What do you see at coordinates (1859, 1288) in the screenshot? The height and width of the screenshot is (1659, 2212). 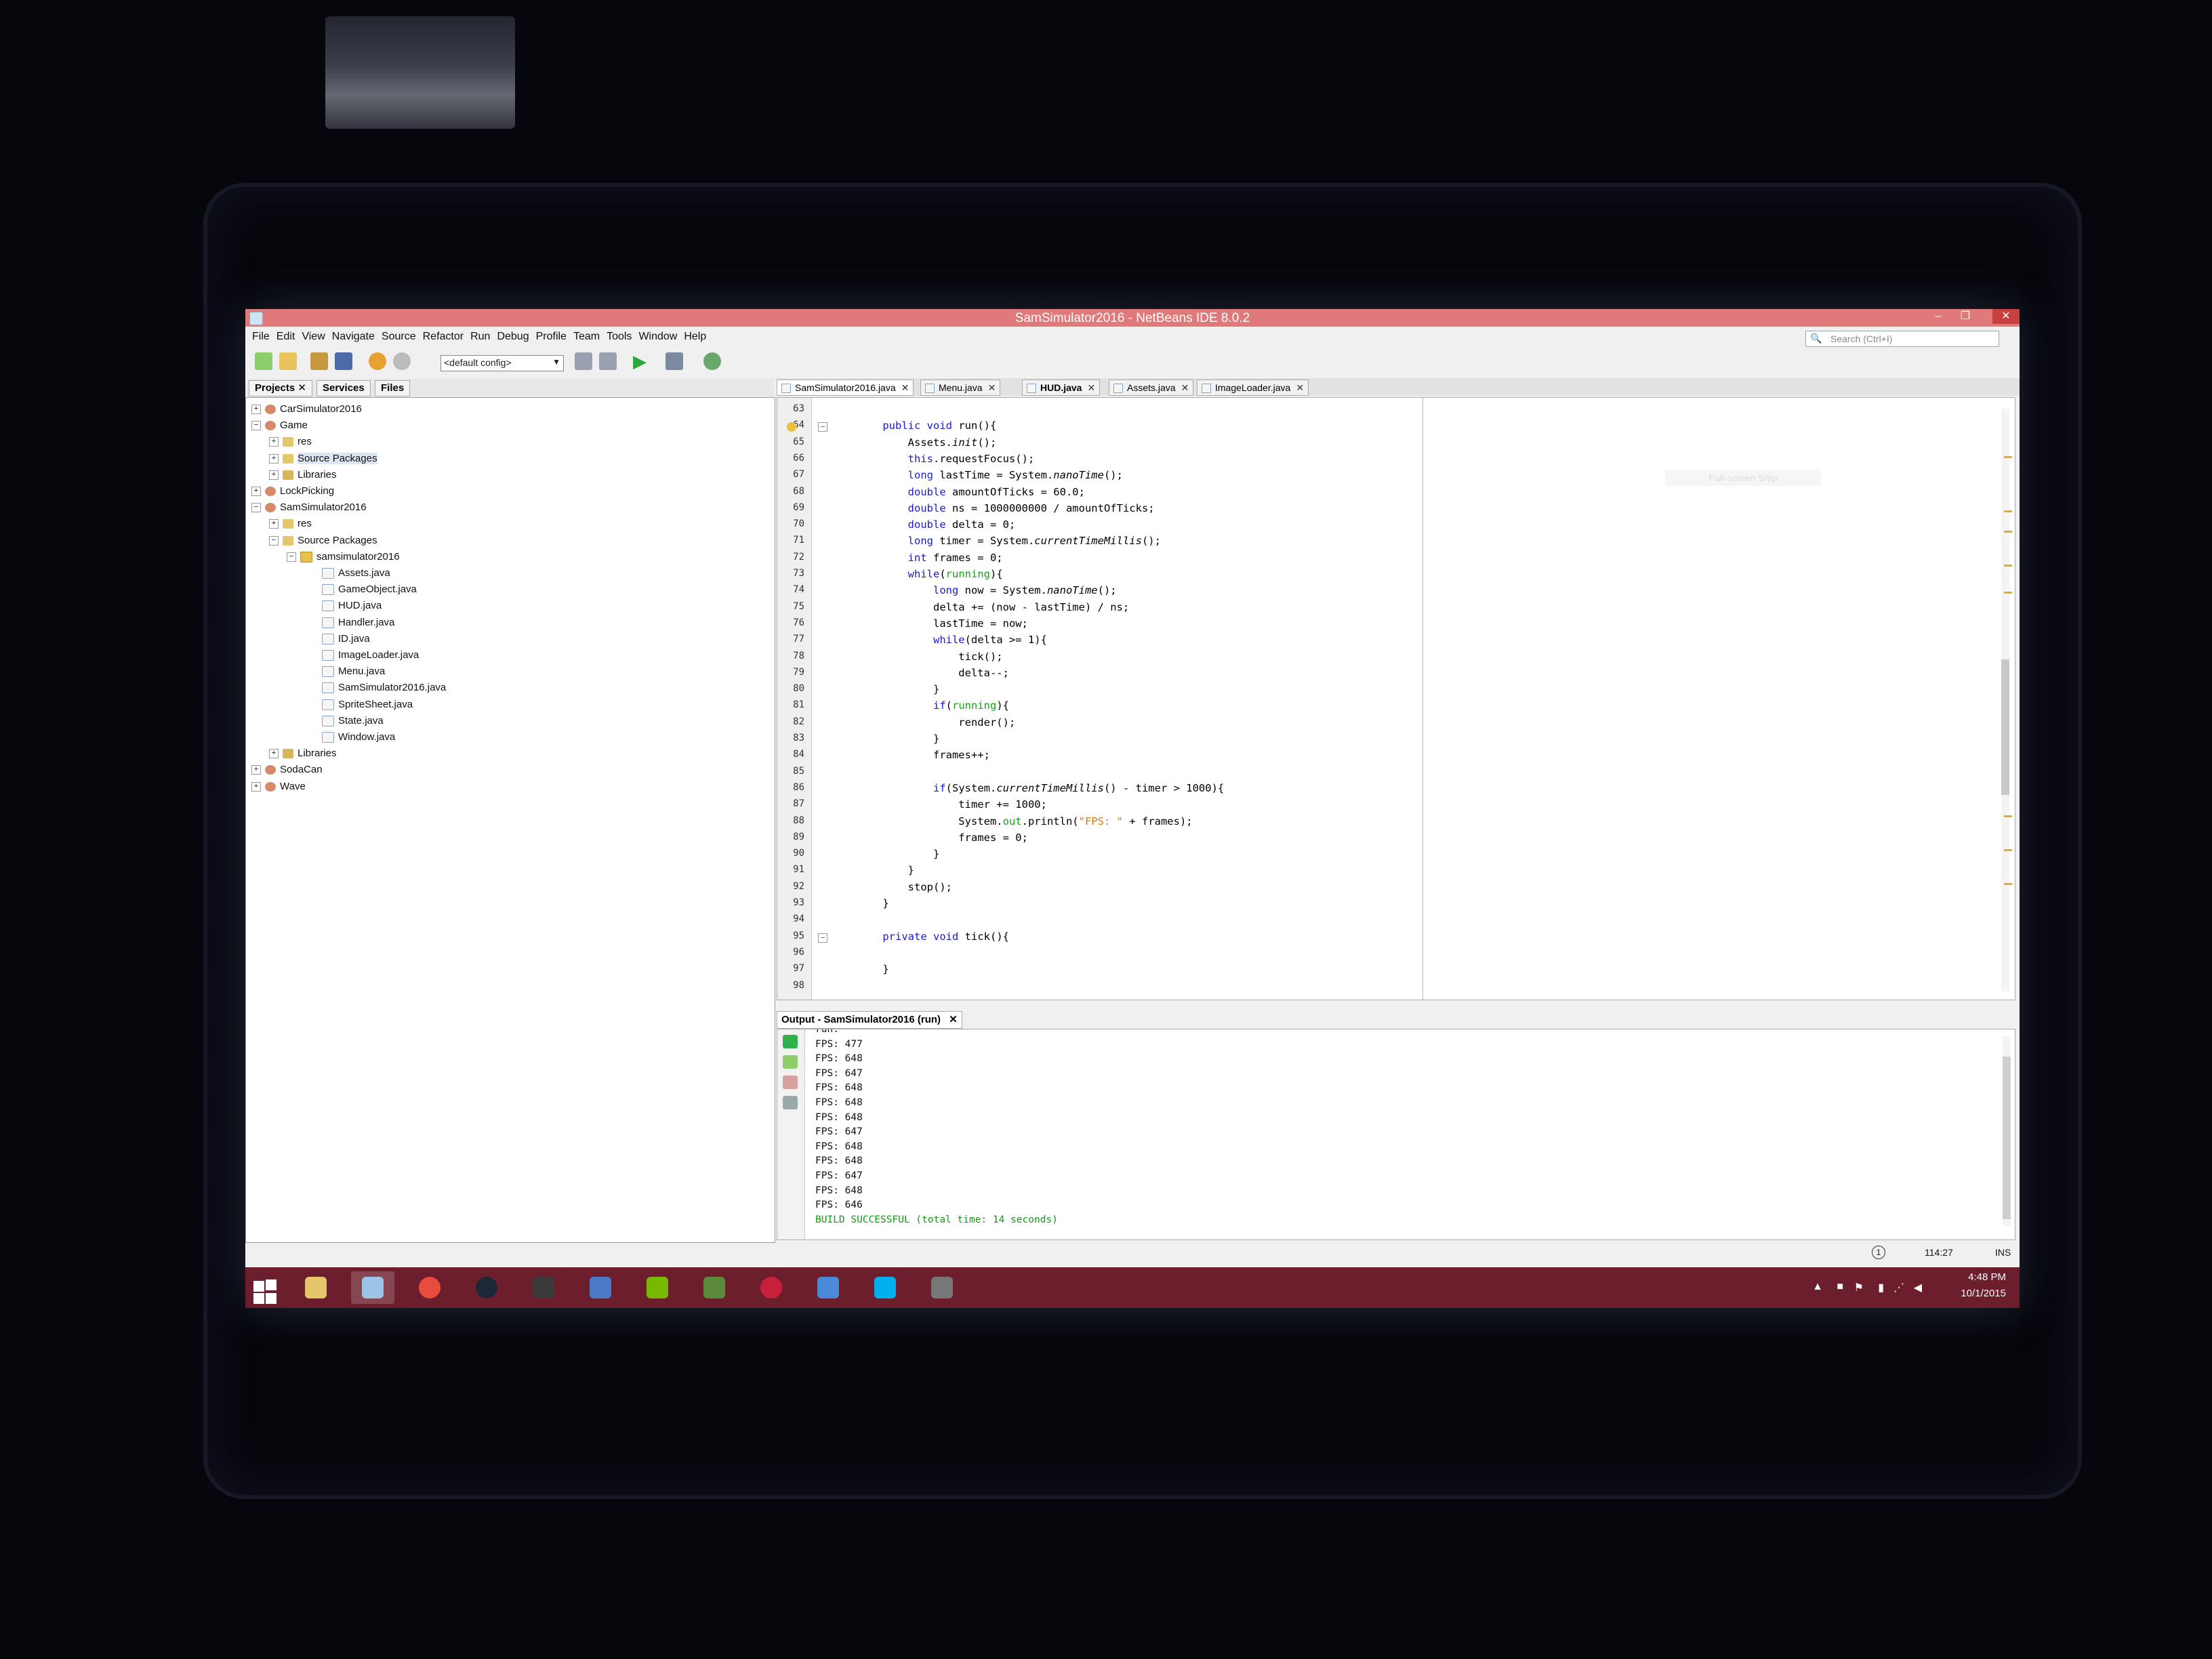 I see `action-center-icon: ⚑` at bounding box center [1859, 1288].